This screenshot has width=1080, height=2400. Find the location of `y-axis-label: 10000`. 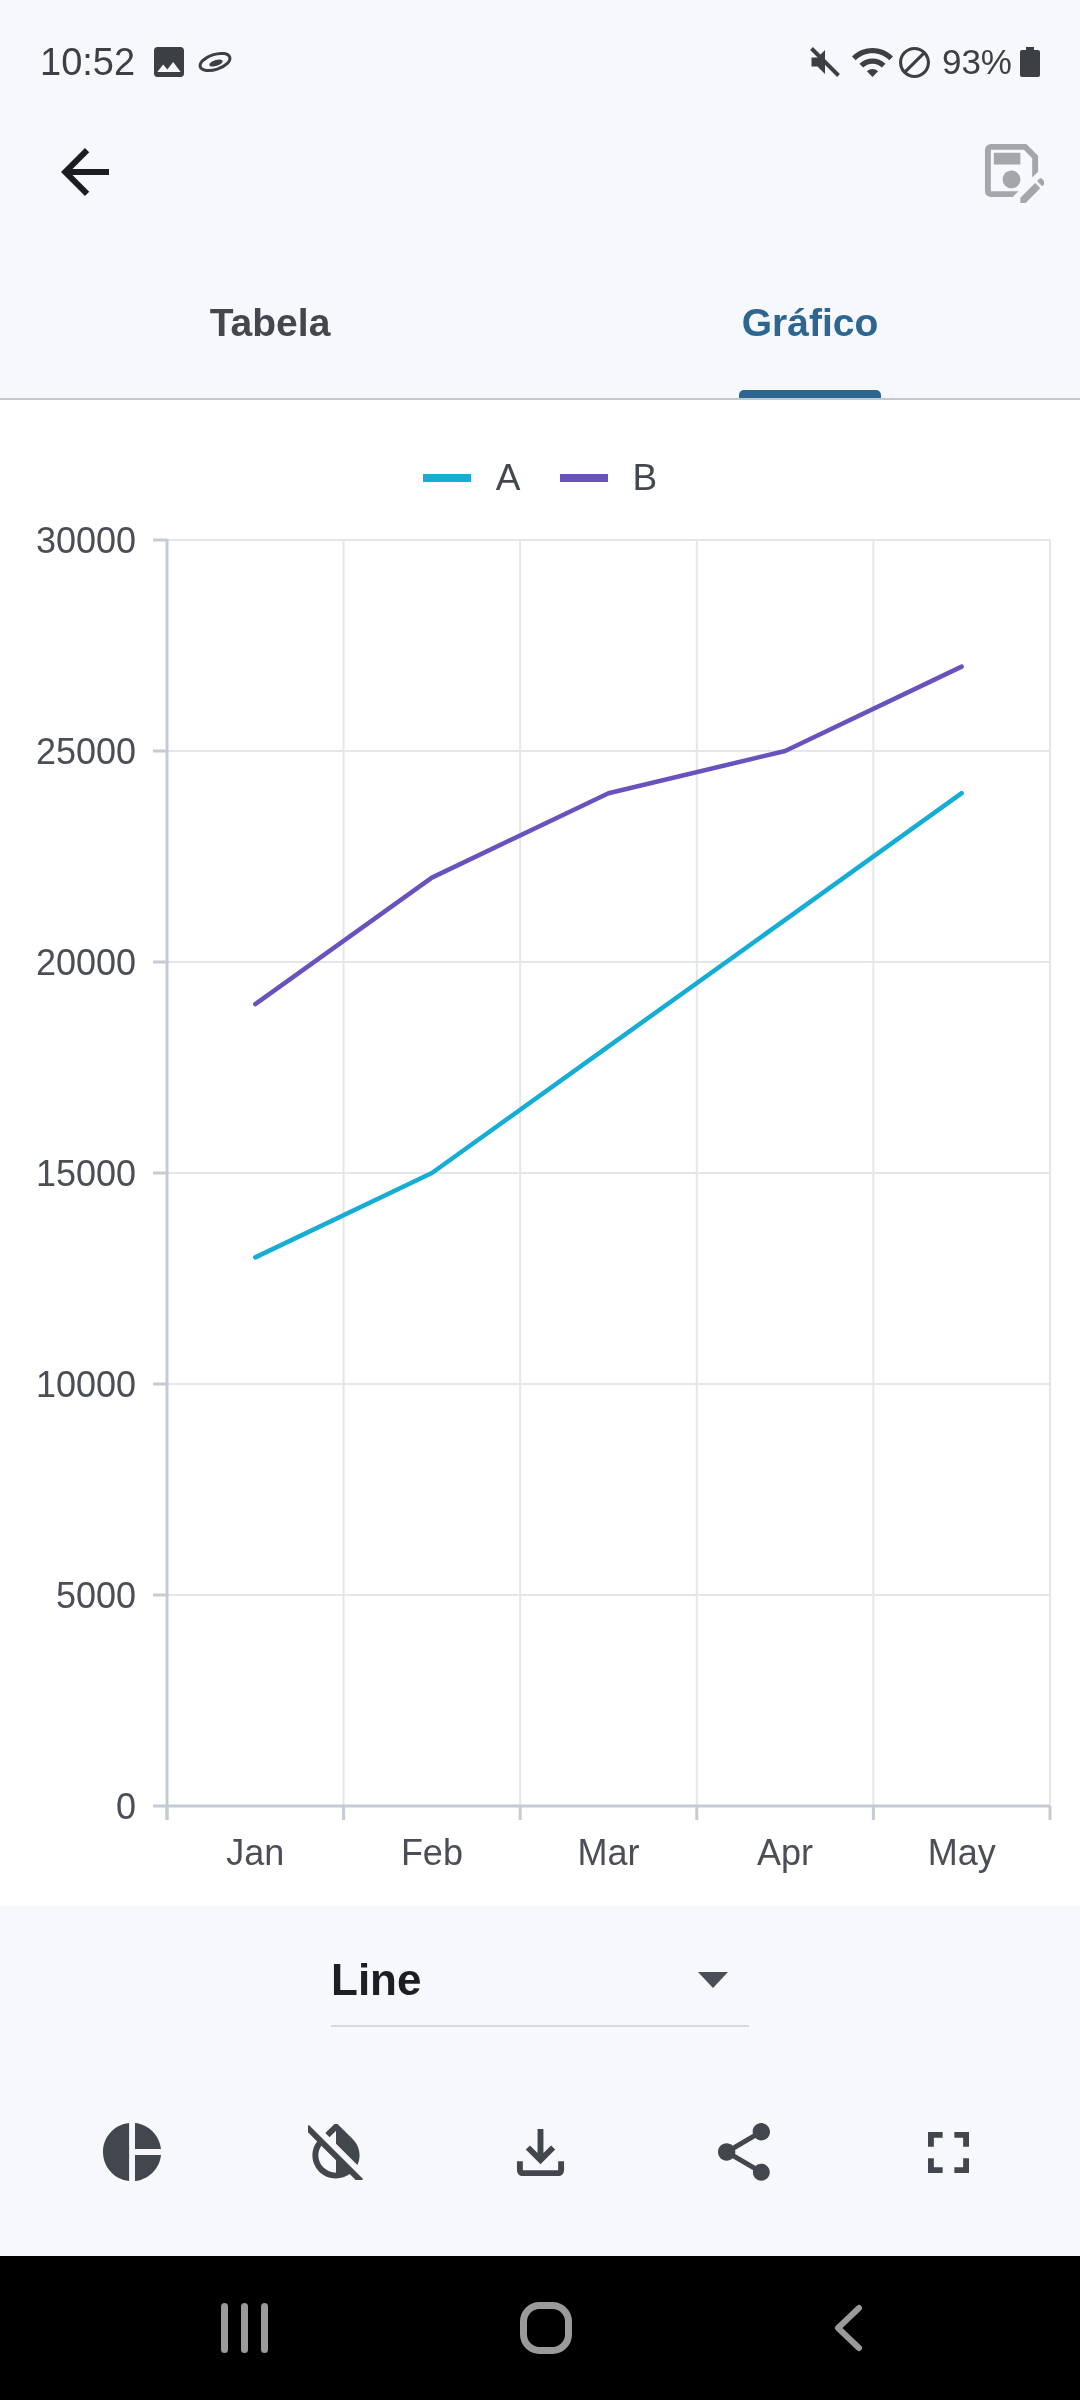

y-axis-label: 10000 is located at coordinates (85, 1384).